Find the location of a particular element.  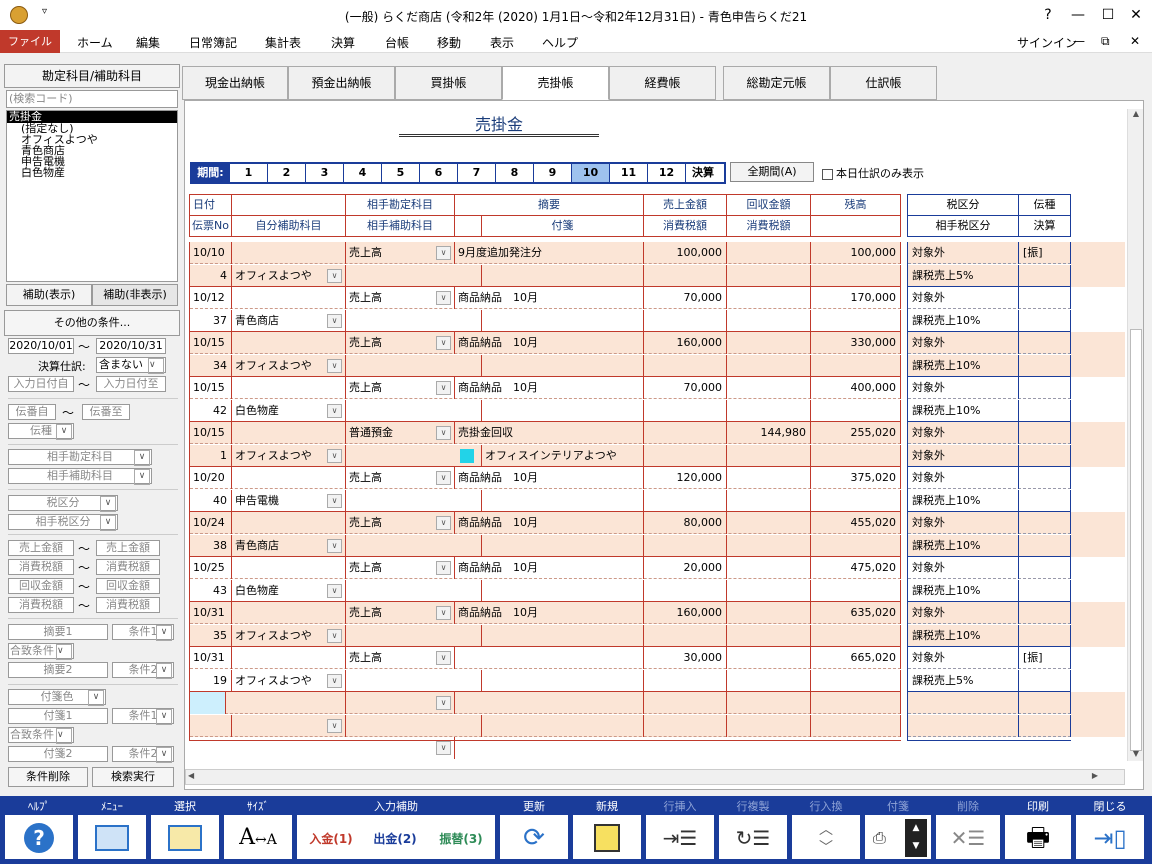

table-row: 10/31 売上高 ∨ 30,000 665,020 is located at coordinates (545, 658).